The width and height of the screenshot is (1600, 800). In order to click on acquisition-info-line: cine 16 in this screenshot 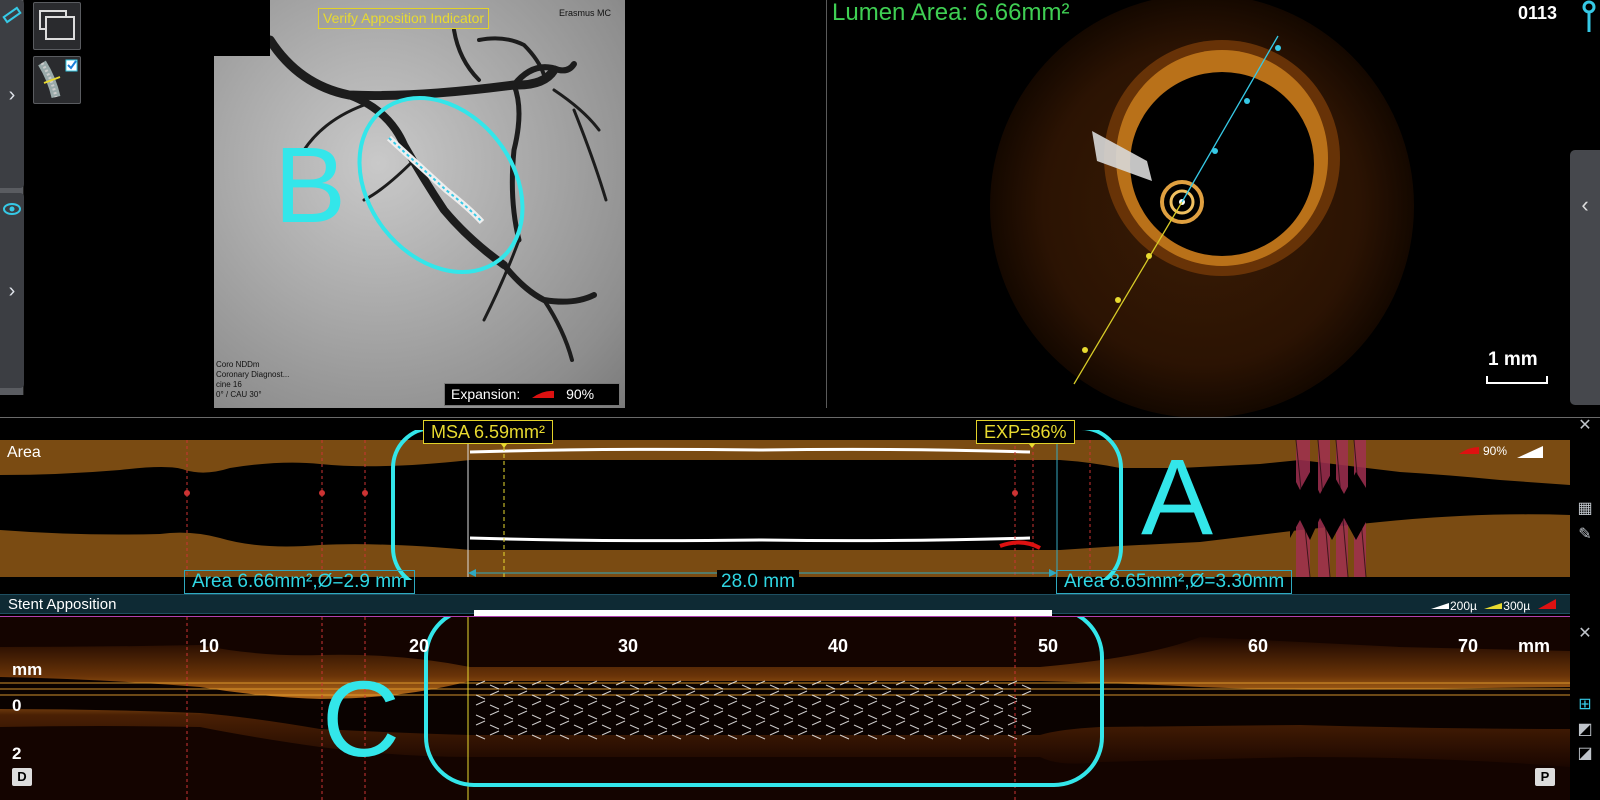, I will do `click(229, 384)`.